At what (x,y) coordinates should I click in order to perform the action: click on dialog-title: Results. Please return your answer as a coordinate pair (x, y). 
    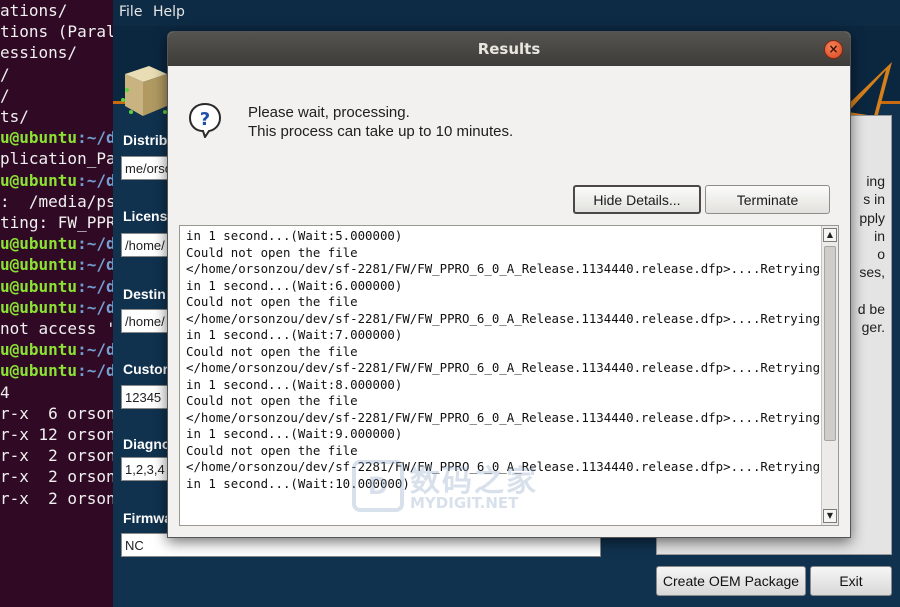
    Looking at the image, I should click on (509, 49).